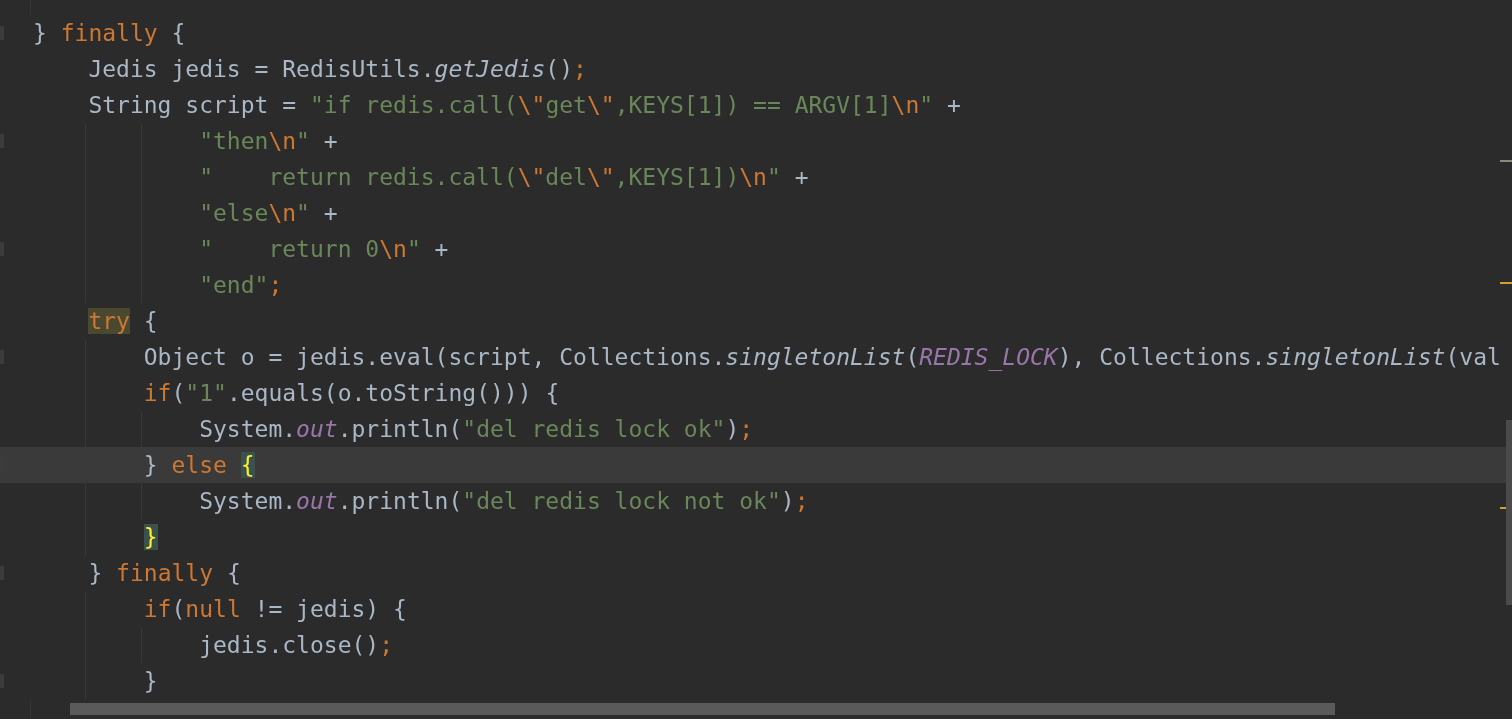 This screenshot has width=1512, height=719. I want to click on code-line: " return 0\n" +, so click(323, 249).